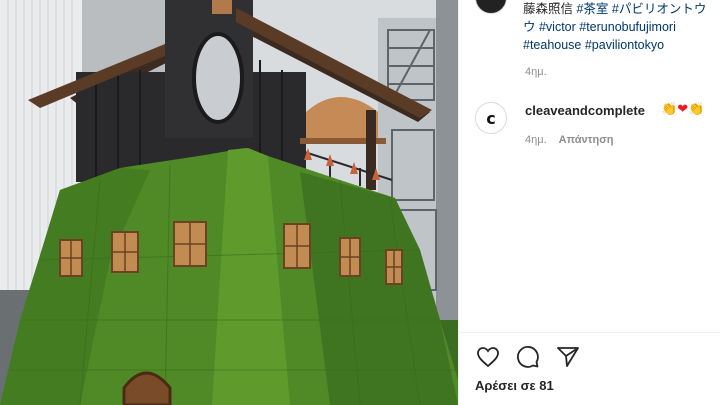  I want to click on commenter-avatar: c, so click(491, 118).